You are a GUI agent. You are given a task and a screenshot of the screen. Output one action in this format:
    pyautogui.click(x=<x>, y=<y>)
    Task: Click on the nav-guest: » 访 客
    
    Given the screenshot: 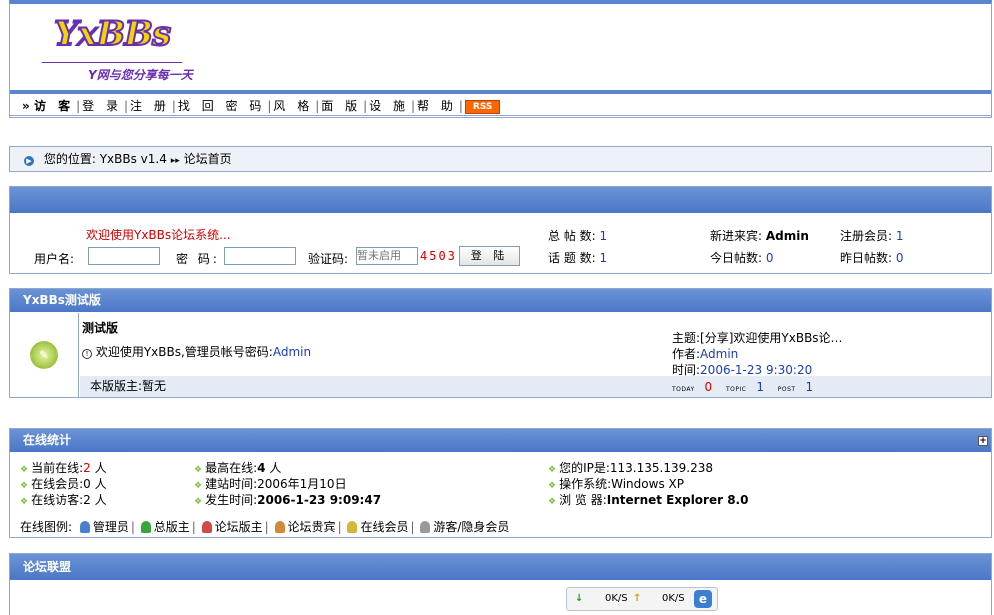 What is the action you would take?
    pyautogui.click(x=48, y=106)
    